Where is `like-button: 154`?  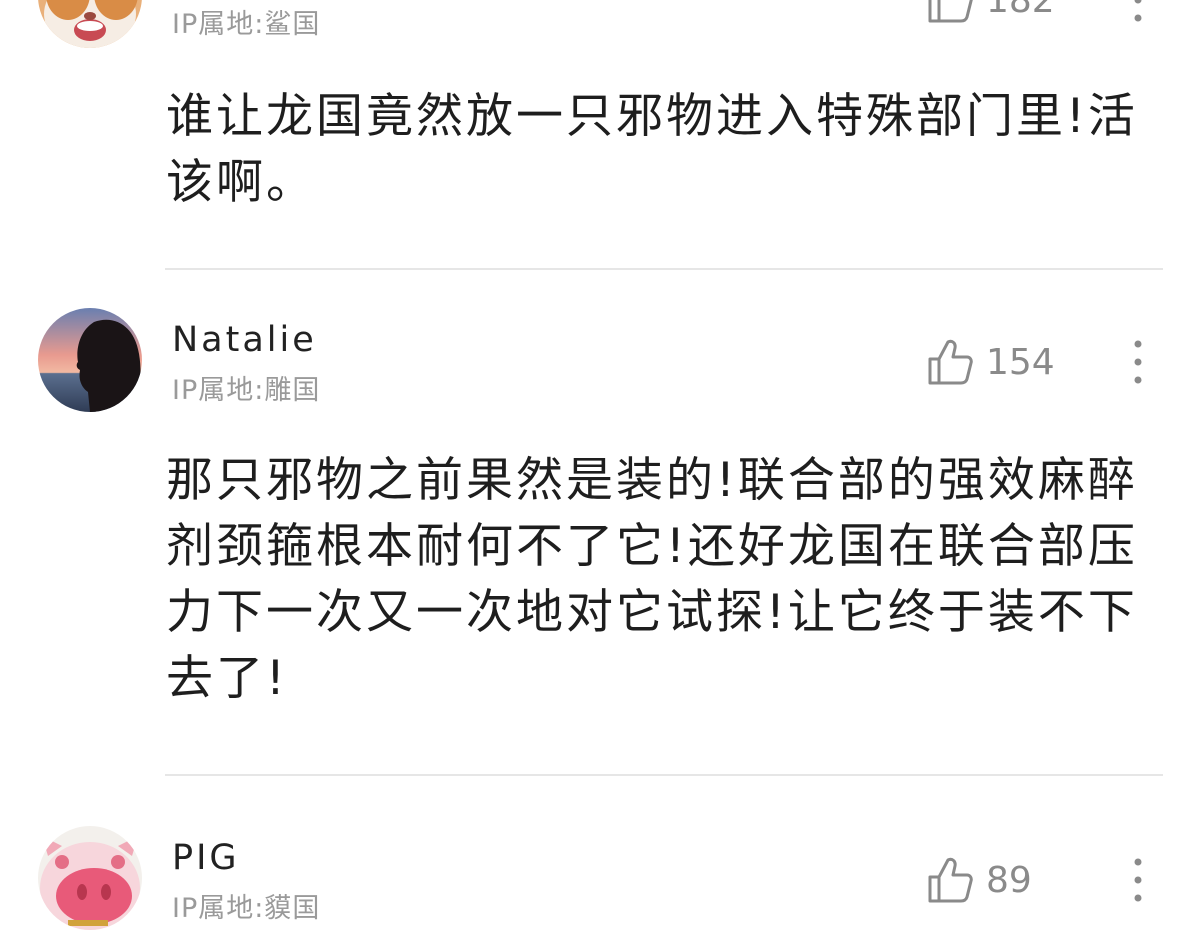 like-button: 154 is located at coordinates (990, 362).